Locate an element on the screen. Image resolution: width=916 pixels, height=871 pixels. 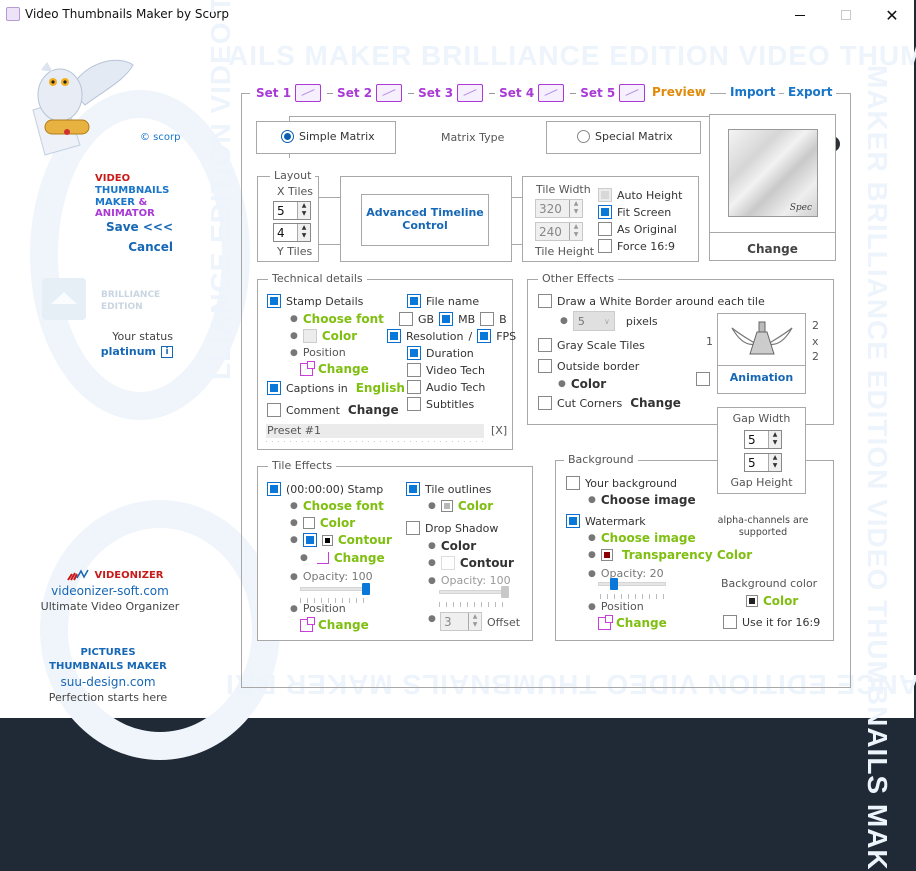
force-169-checkbox is located at coordinates (605, 246).